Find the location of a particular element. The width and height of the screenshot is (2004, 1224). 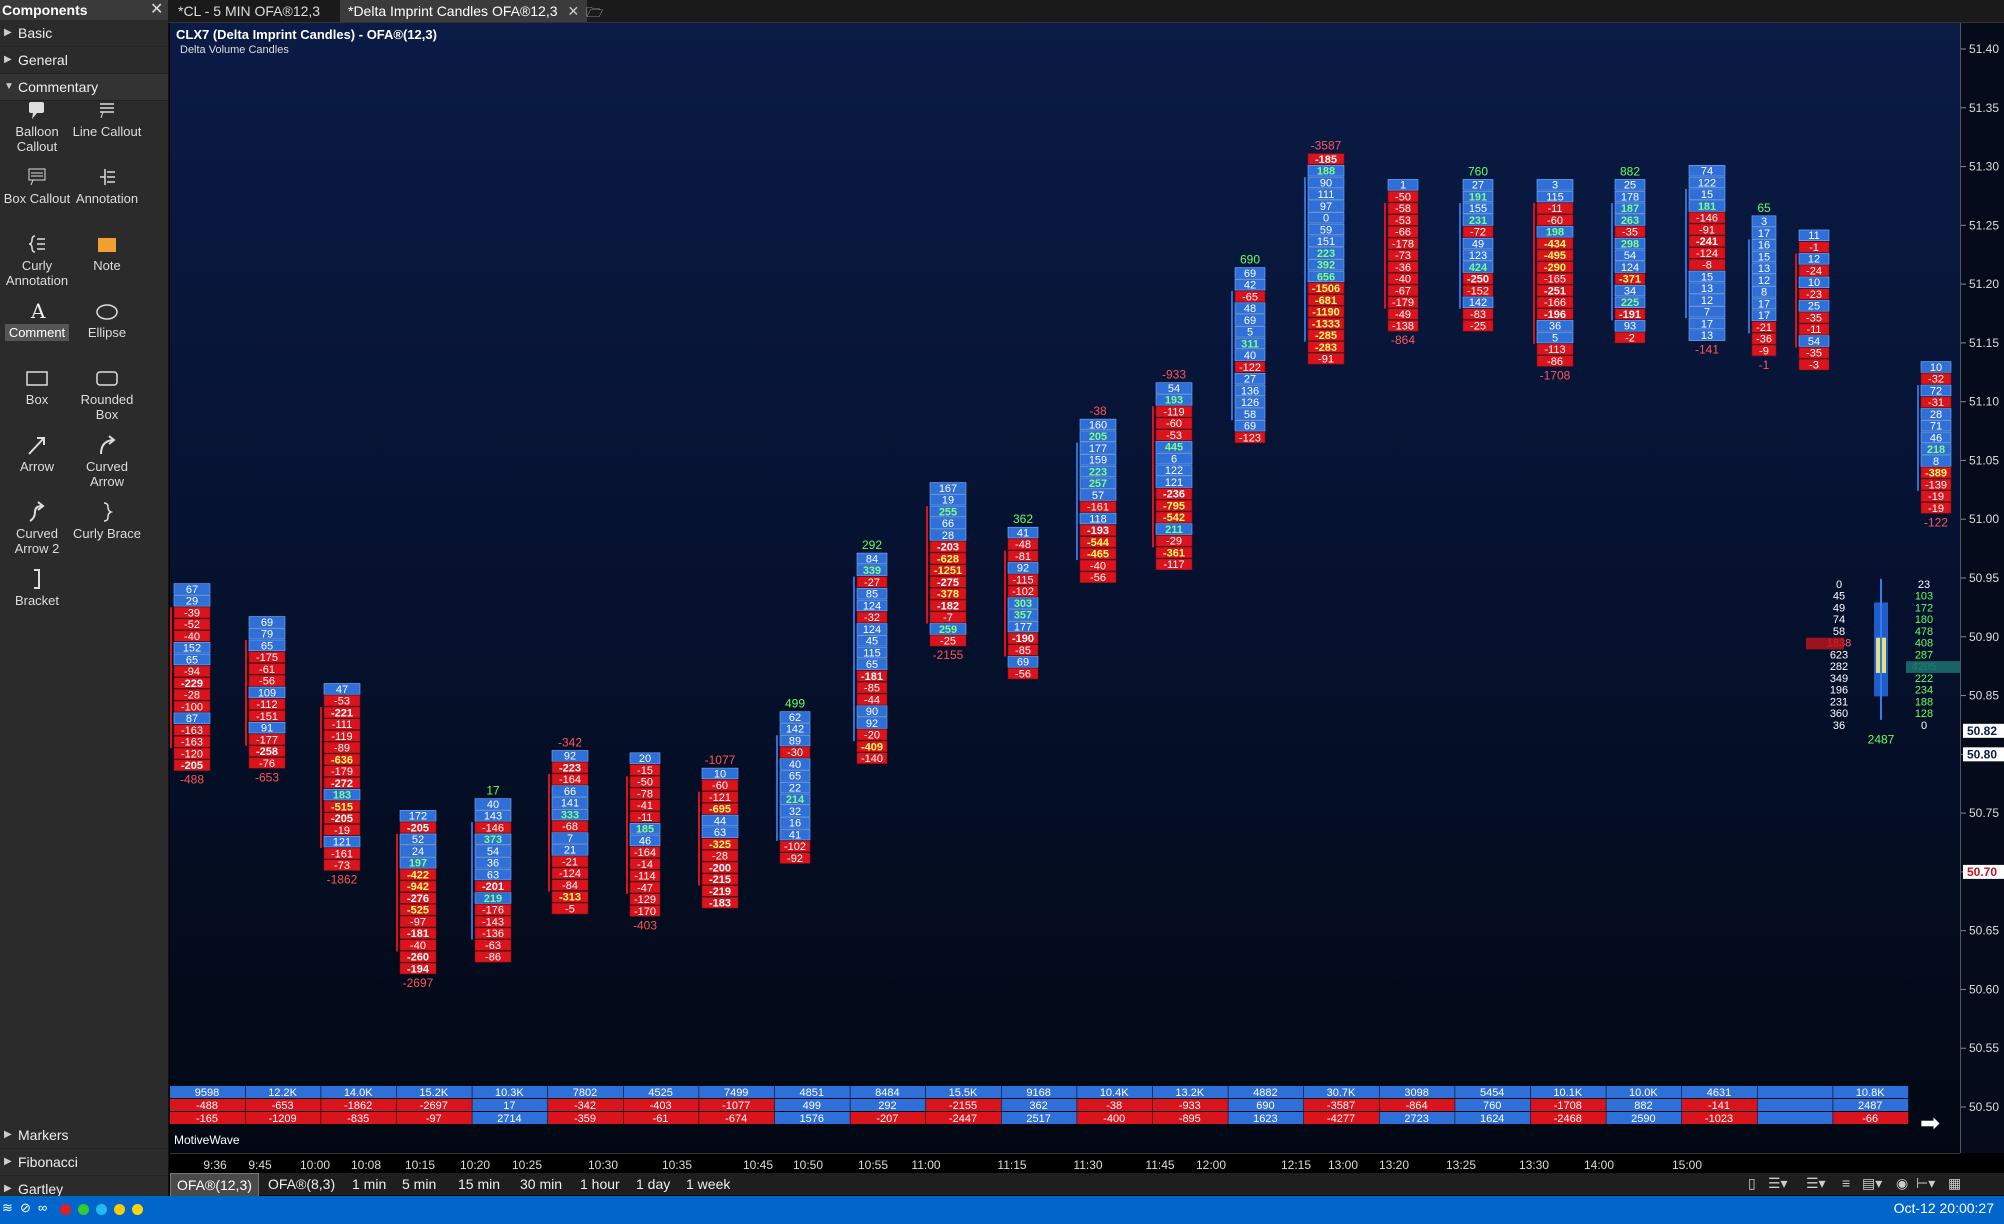

tool-line-callout: Line Callout is located at coordinates (107, 118).